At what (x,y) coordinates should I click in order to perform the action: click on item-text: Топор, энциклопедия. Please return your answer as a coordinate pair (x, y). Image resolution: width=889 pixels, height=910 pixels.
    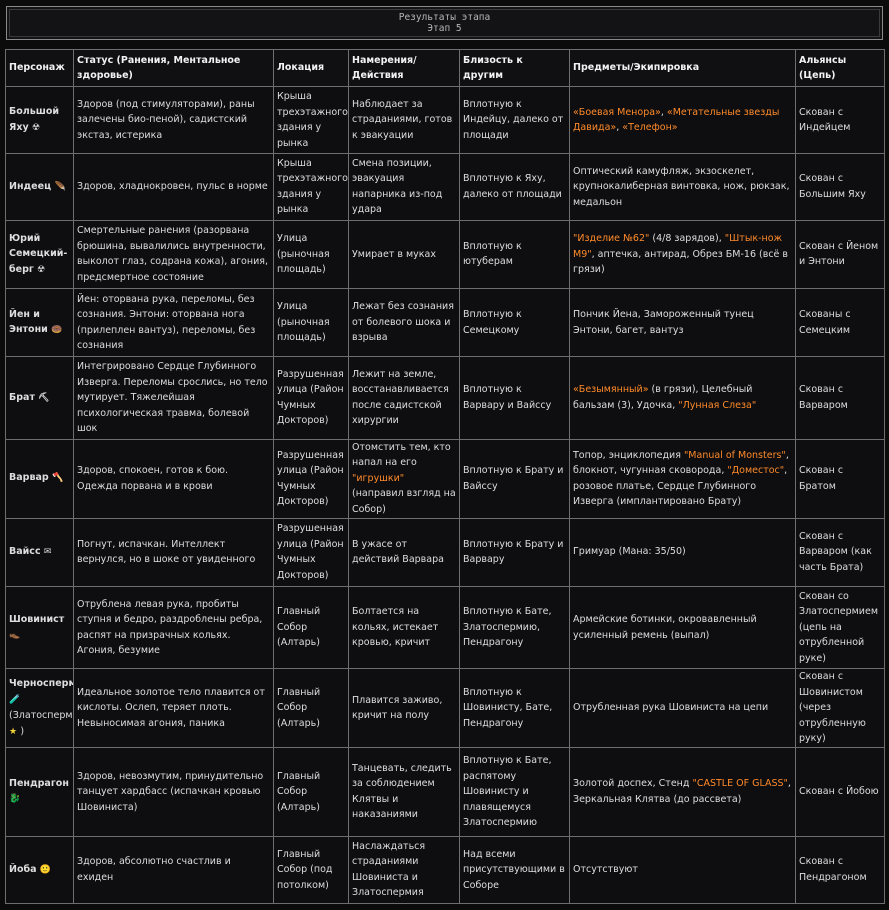
    Looking at the image, I should click on (628, 455).